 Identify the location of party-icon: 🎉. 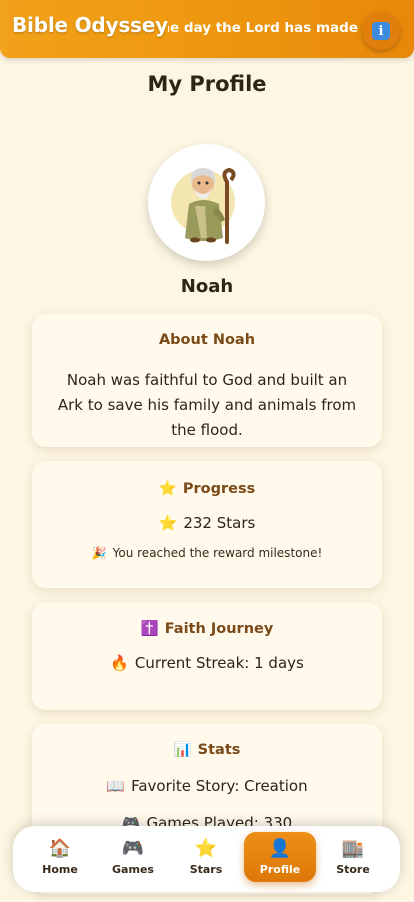
(99, 553).